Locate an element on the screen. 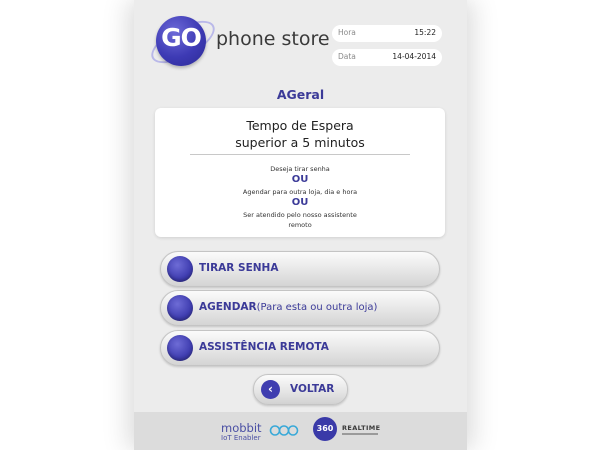 The width and height of the screenshot is (600, 450). data-value: 14-04-2014 is located at coordinates (414, 56).